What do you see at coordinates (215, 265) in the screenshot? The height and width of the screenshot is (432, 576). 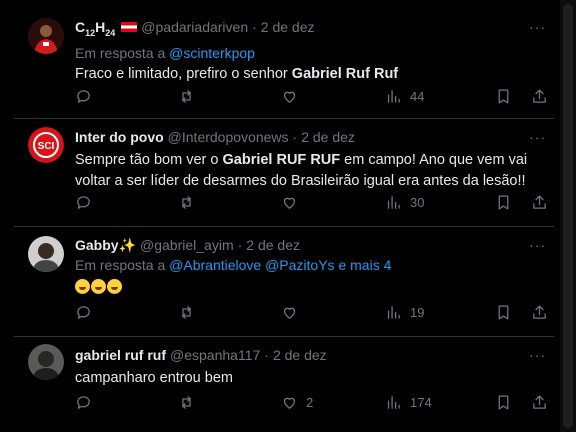 I see `reply-mention-link: @Abrantielove` at bounding box center [215, 265].